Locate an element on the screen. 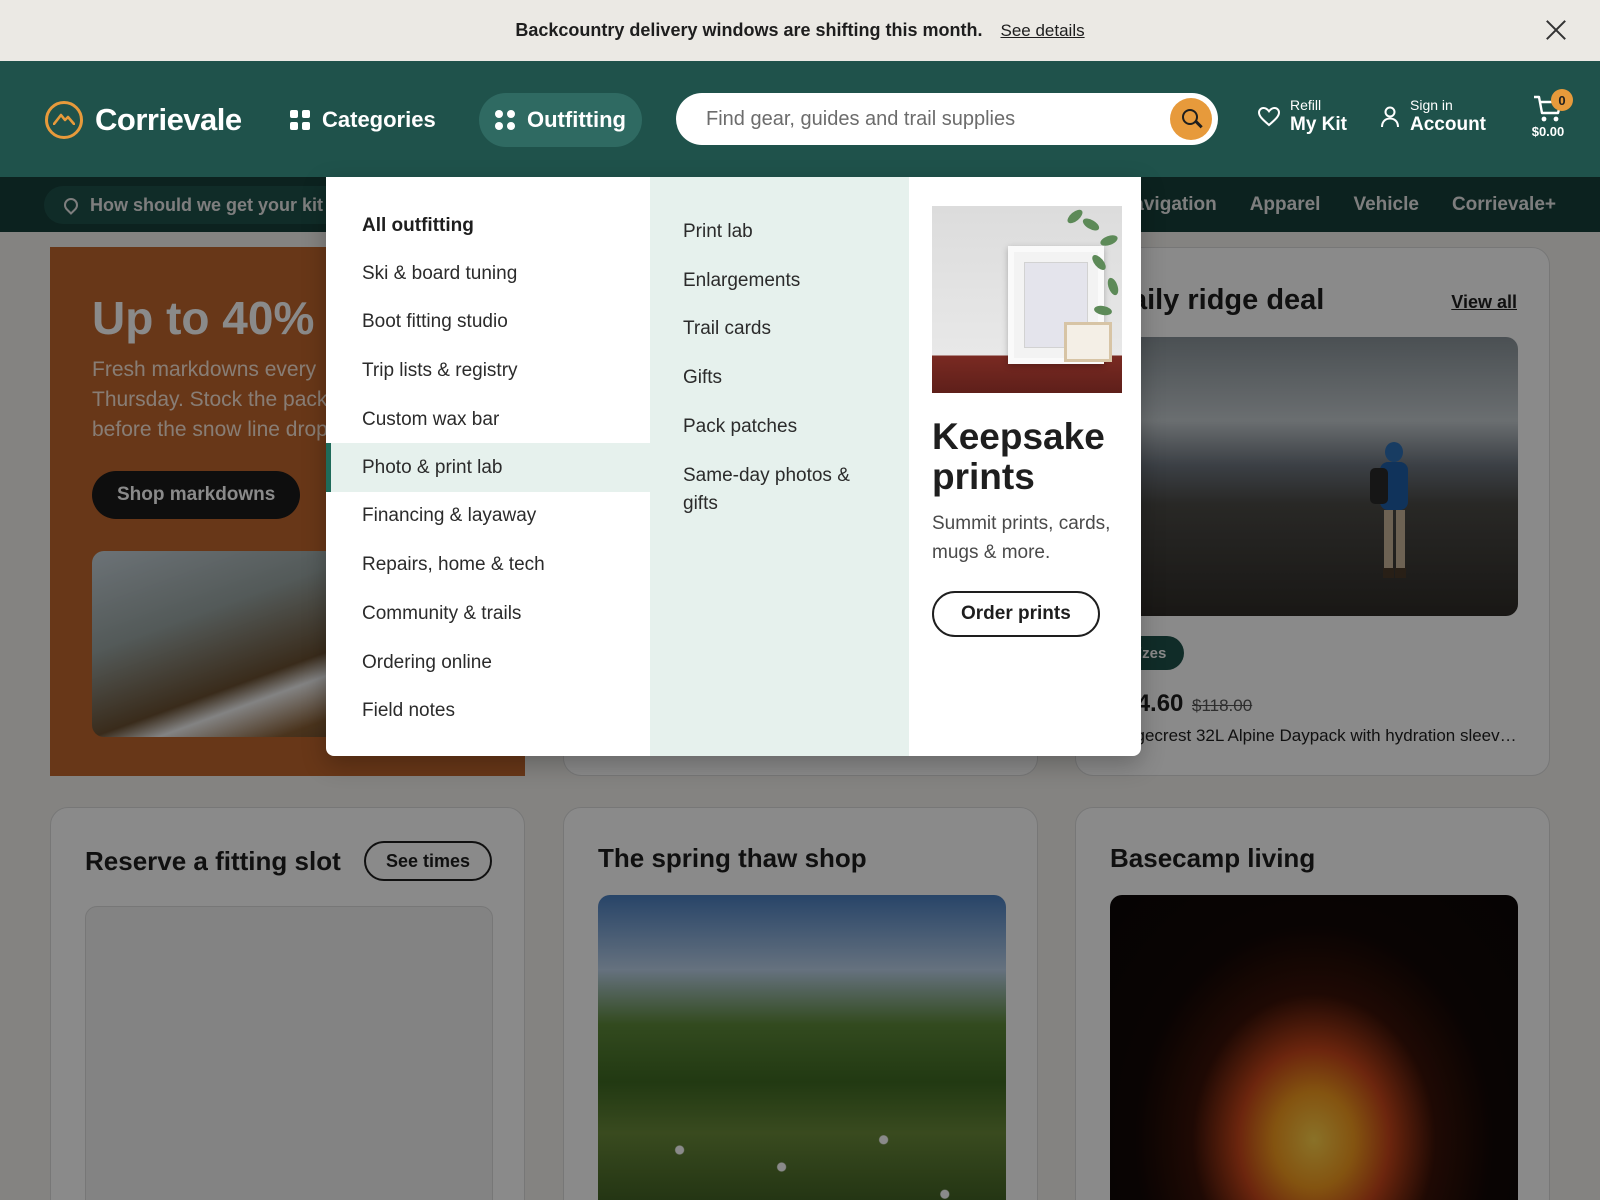  brand-logo: Corrievale is located at coordinates (143, 120).